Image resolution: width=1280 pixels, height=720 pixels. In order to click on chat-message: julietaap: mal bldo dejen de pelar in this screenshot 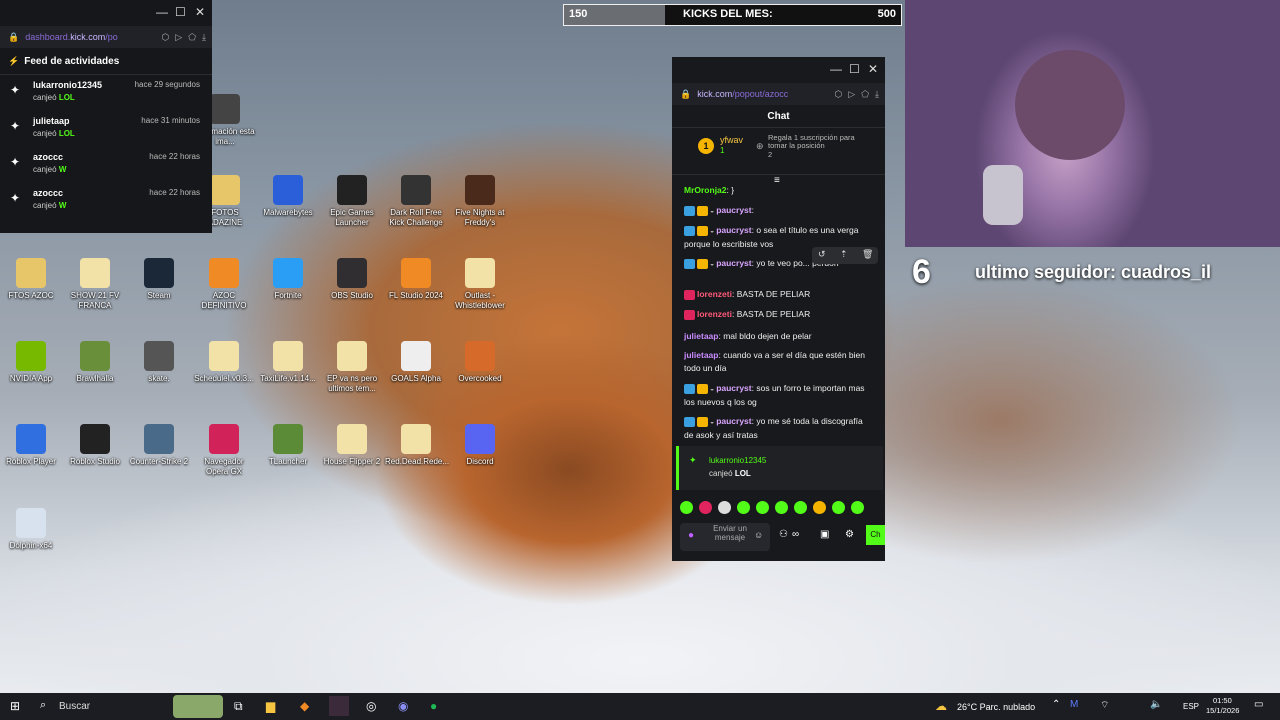, I will do `click(779, 336)`.